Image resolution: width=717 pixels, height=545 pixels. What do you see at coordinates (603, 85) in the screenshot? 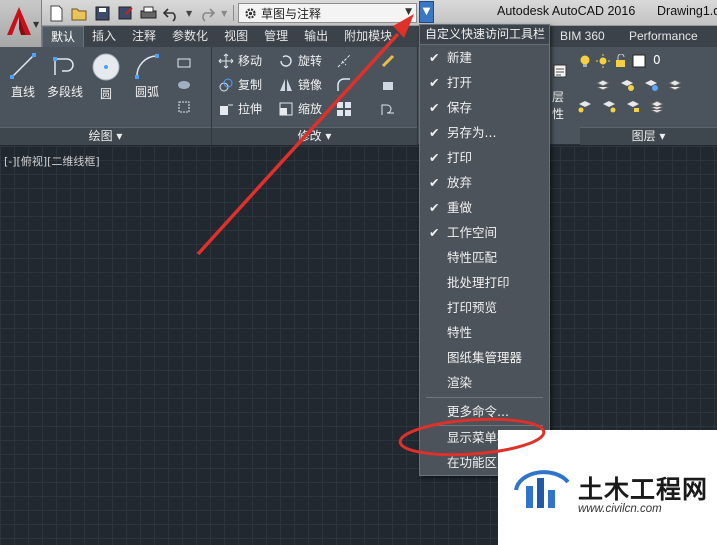
I see `layer-state-icon` at bounding box center [603, 85].